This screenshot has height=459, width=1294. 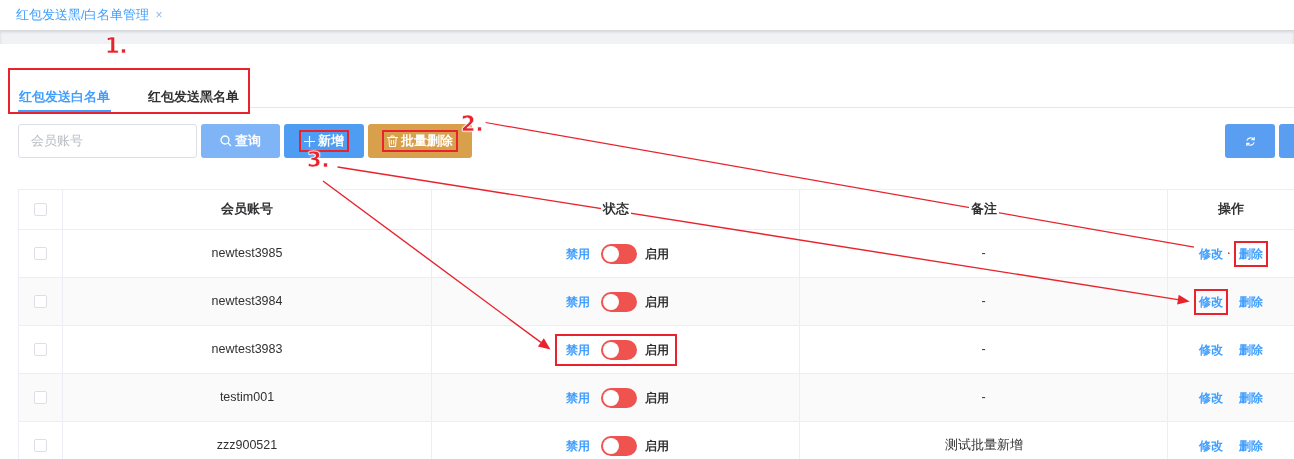 What do you see at coordinates (240, 141) in the screenshot?
I see `search-button: 查询` at bounding box center [240, 141].